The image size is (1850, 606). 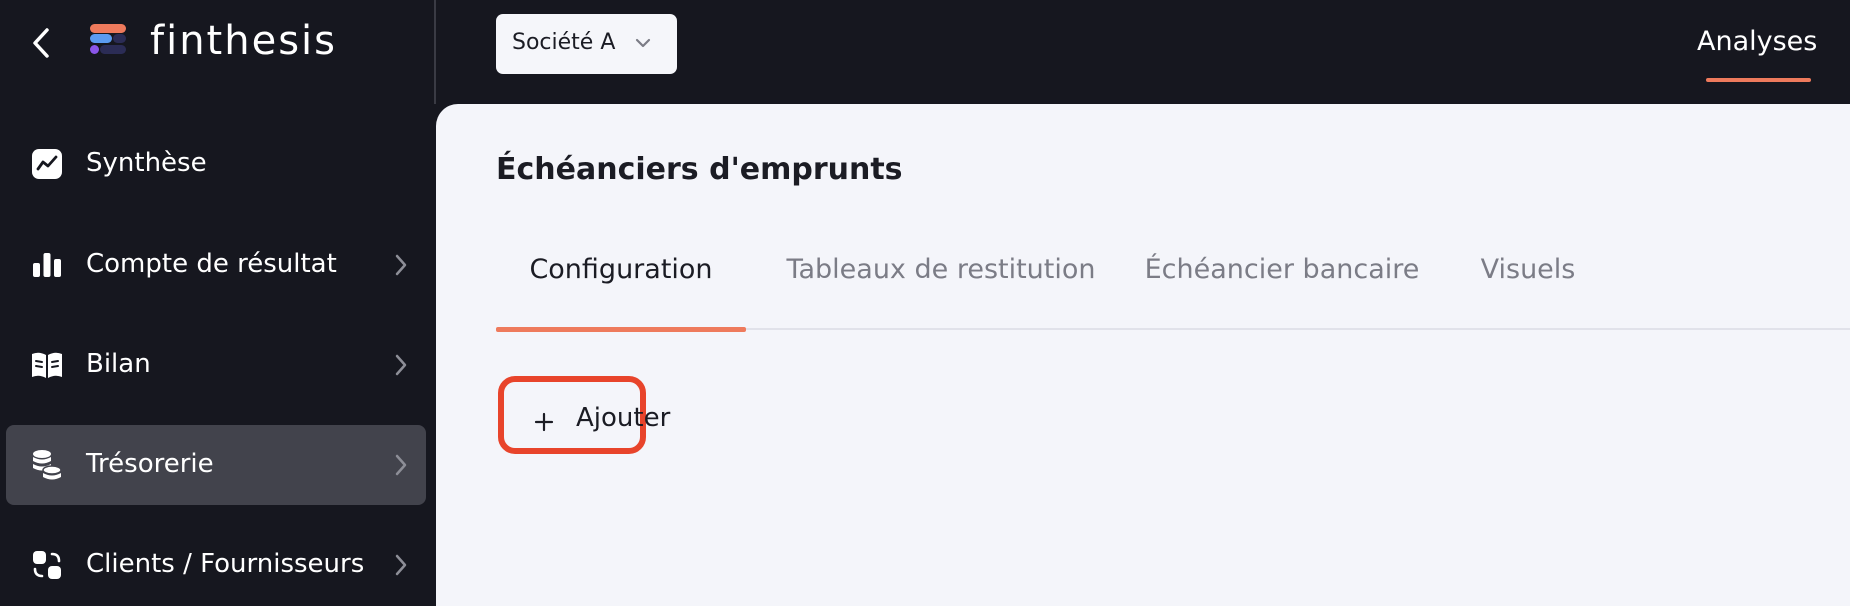 What do you see at coordinates (544, 422) in the screenshot?
I see `plus-icon` at bounding box center [544, 422].